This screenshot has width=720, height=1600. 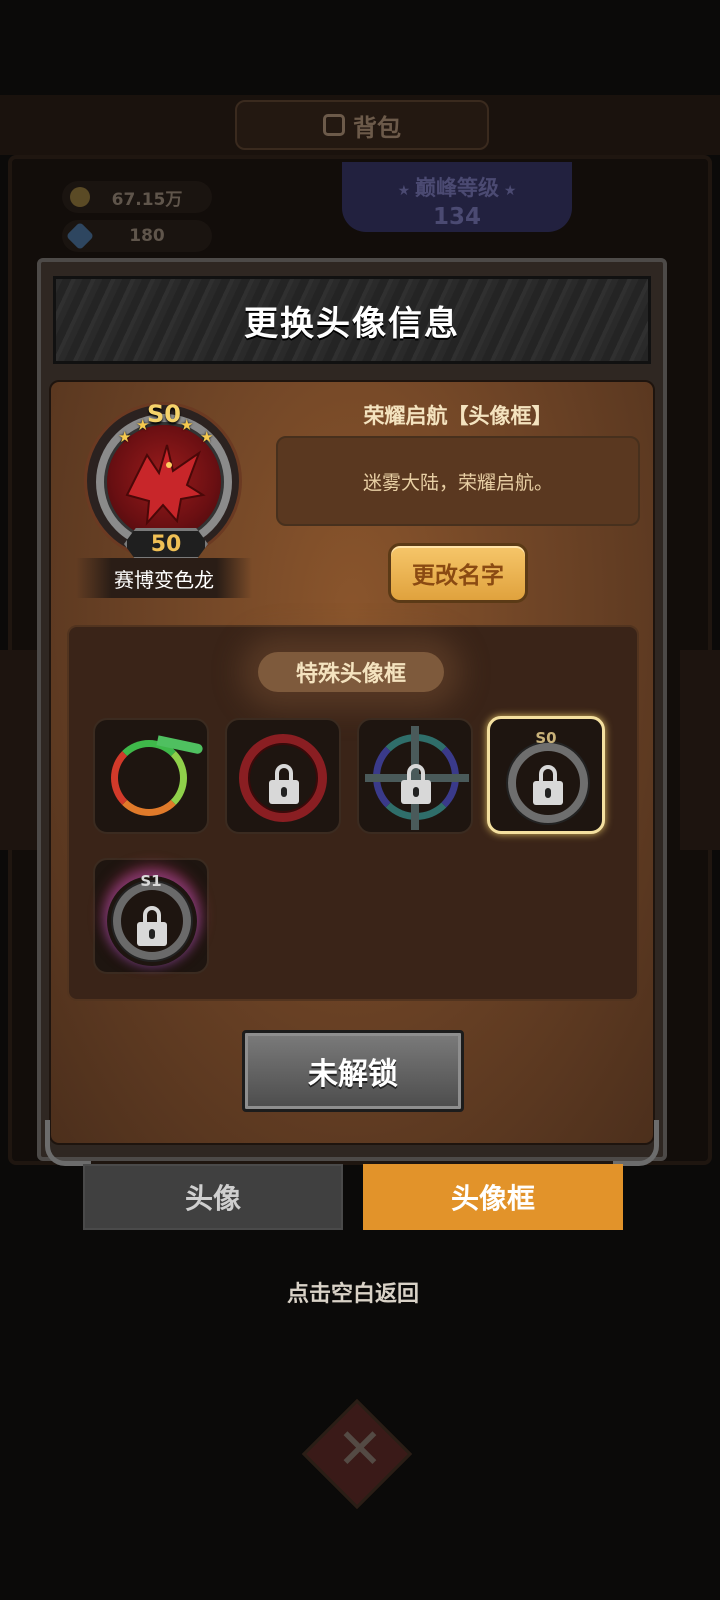 What do you see at coordinates (147, 236) in the screenshot?
I see `gem-value: 180` at bounding box center [147, 236].